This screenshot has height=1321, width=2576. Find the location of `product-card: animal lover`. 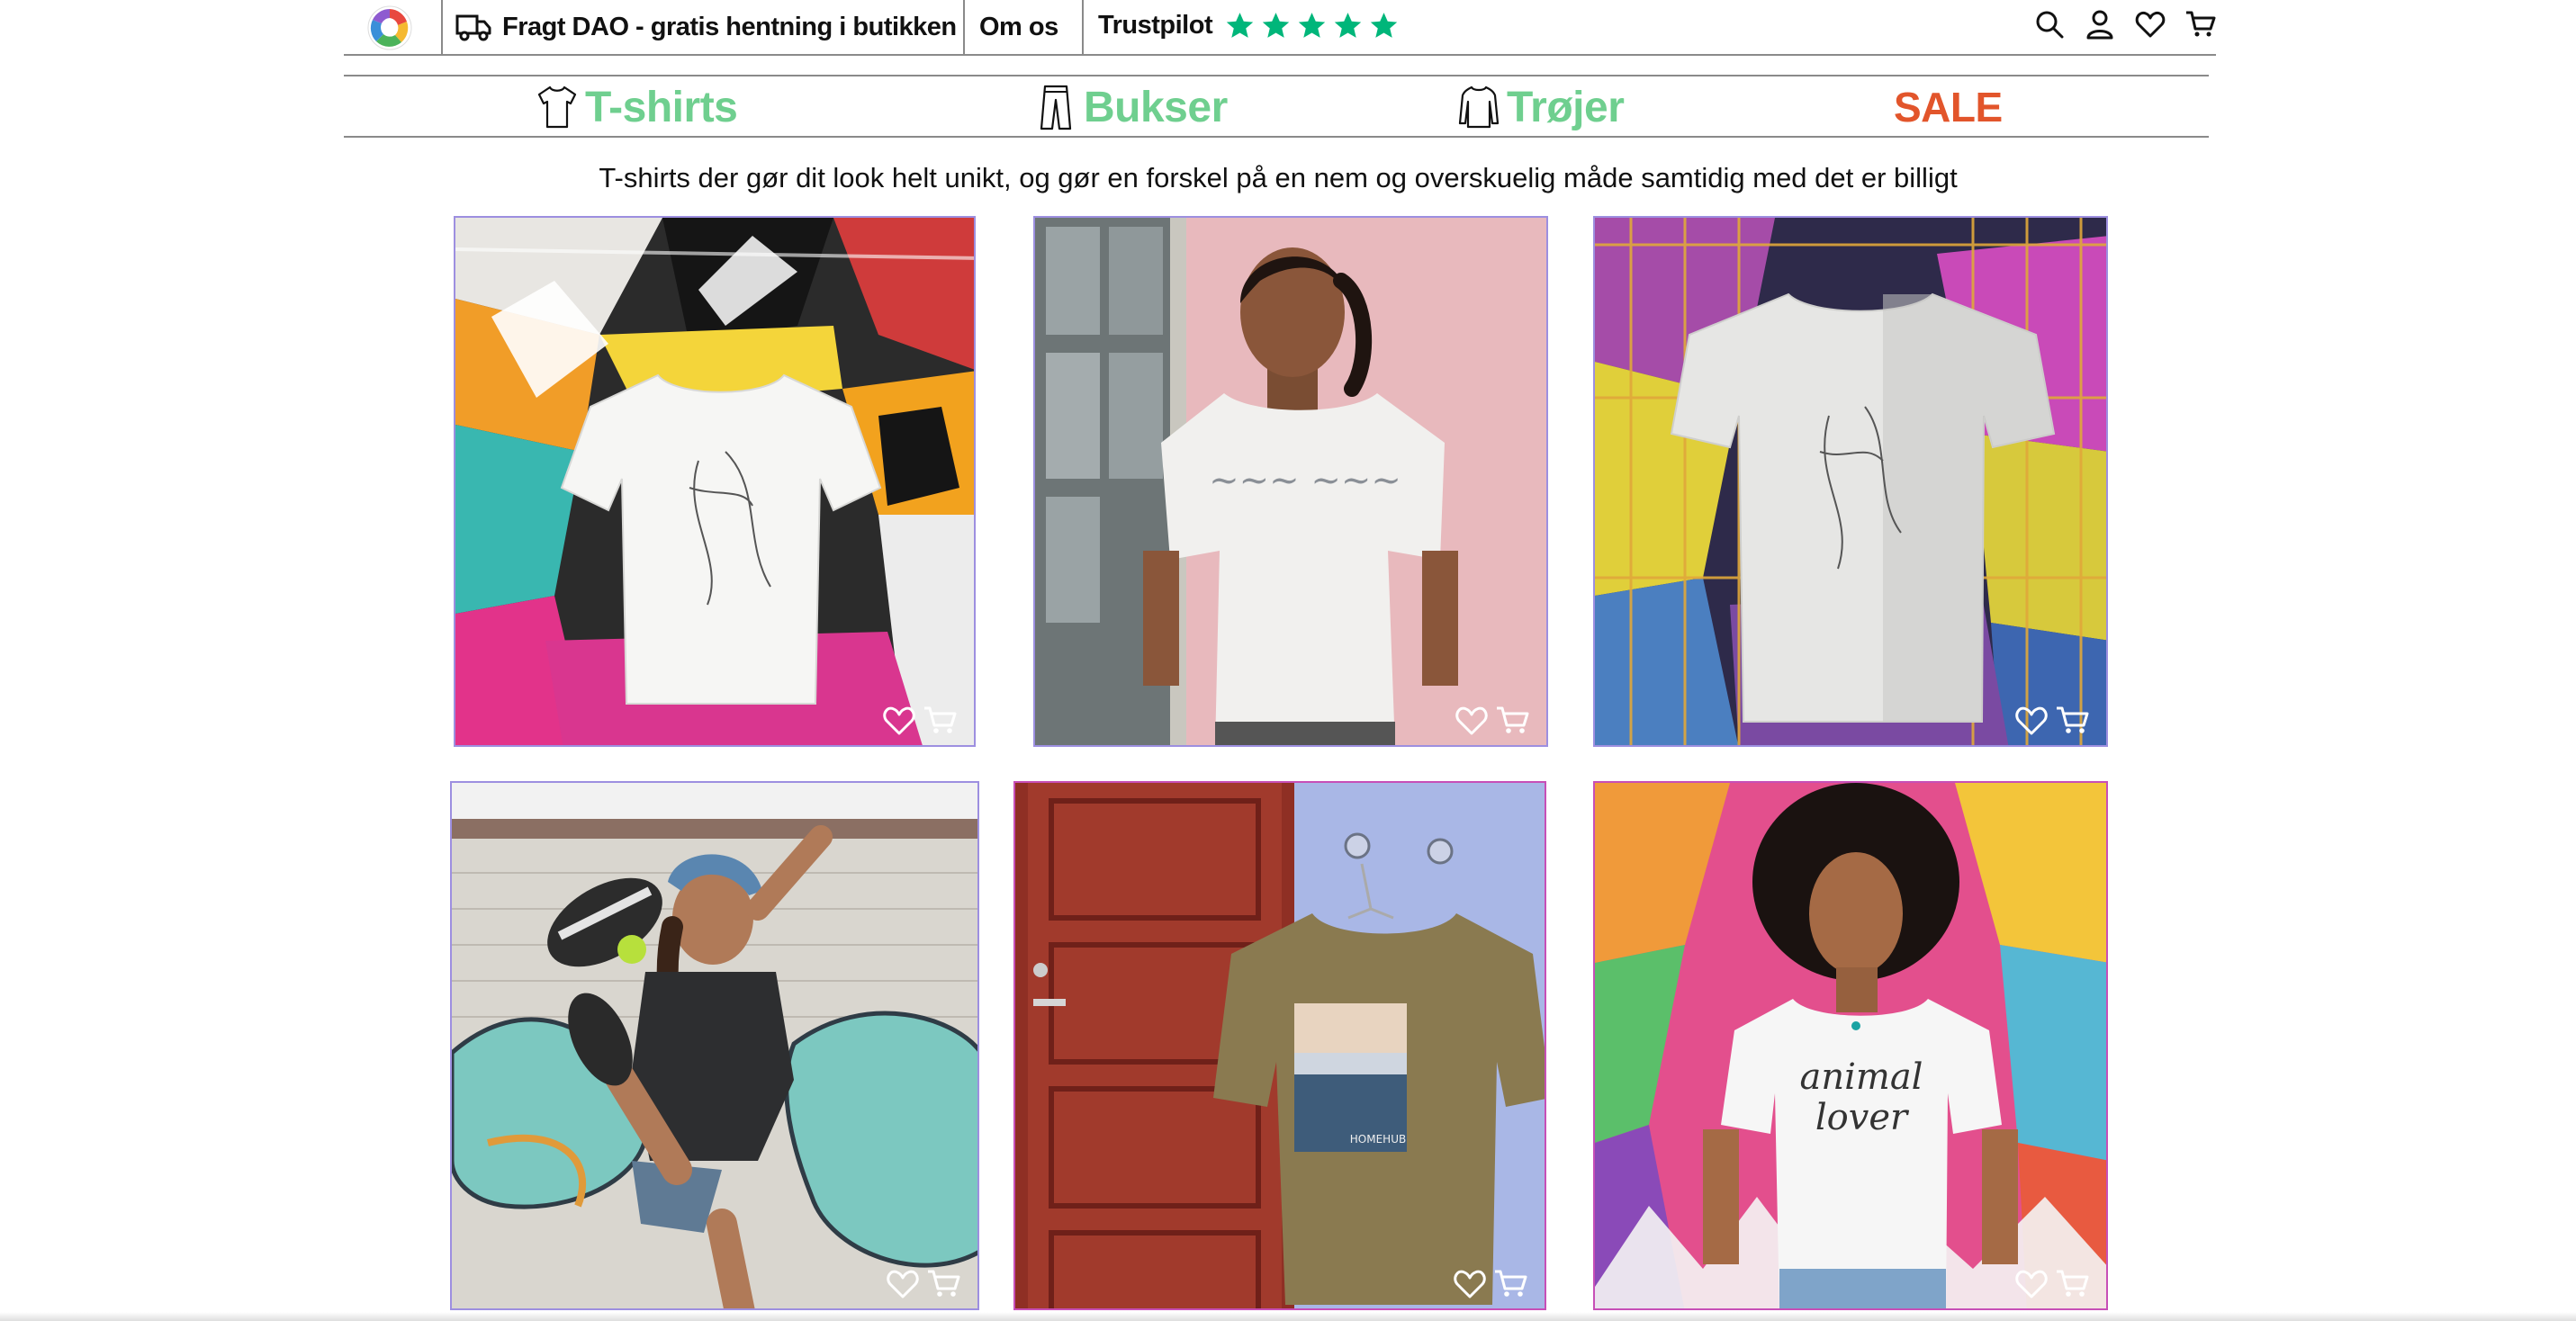

product-card: animal lover is located at coordinates (1850, 1045).